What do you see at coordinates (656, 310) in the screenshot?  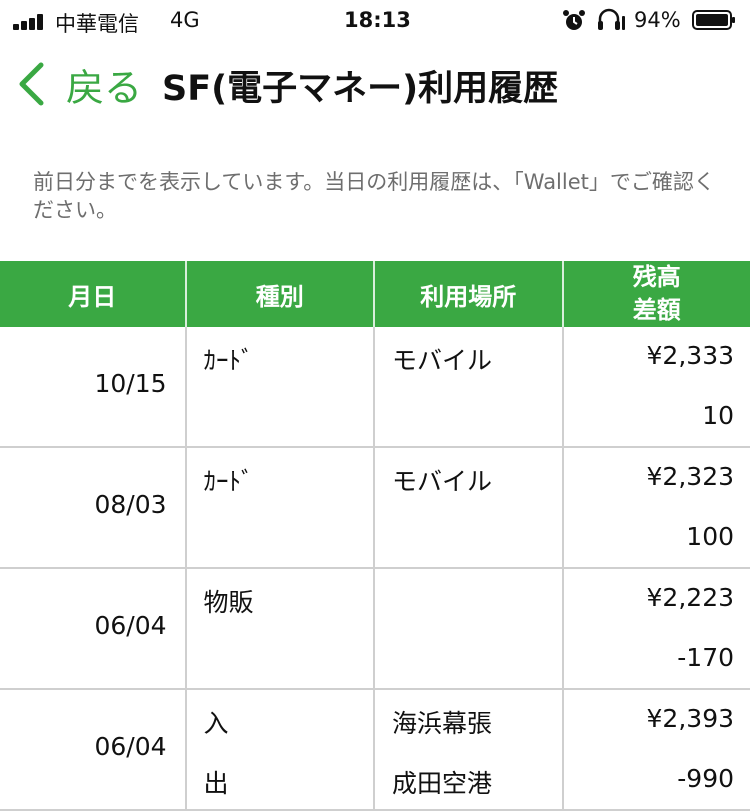 I see `column-header-diff-label: 差額` at bounding box center [656, 310].